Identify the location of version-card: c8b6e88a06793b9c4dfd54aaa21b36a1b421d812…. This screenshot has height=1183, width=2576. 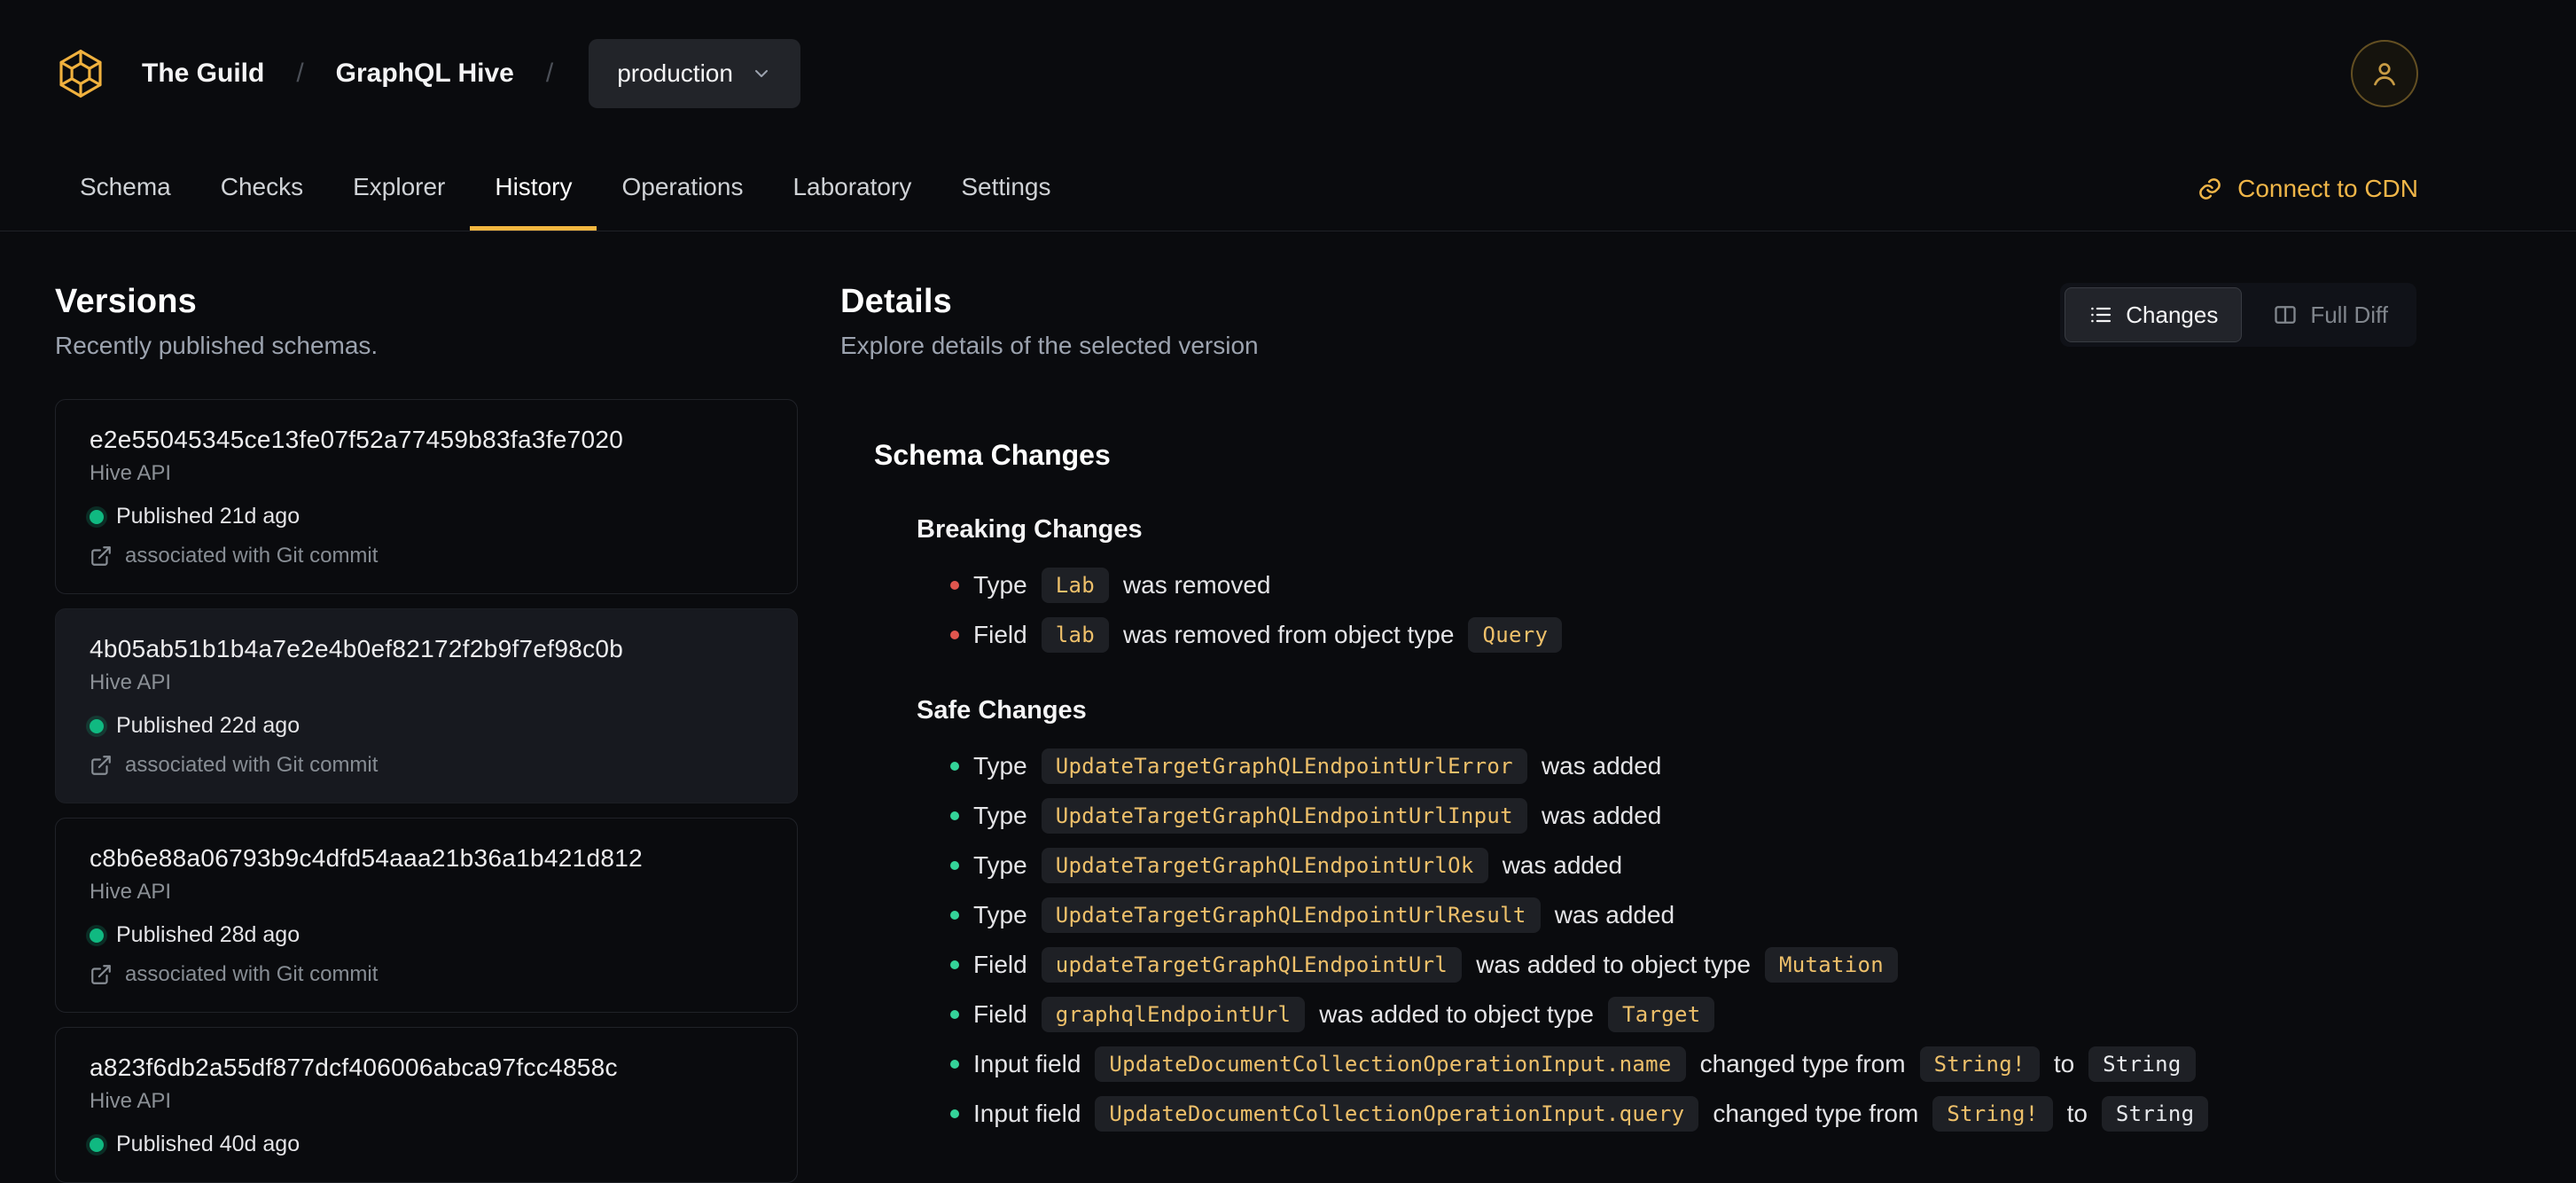
(426, 915).